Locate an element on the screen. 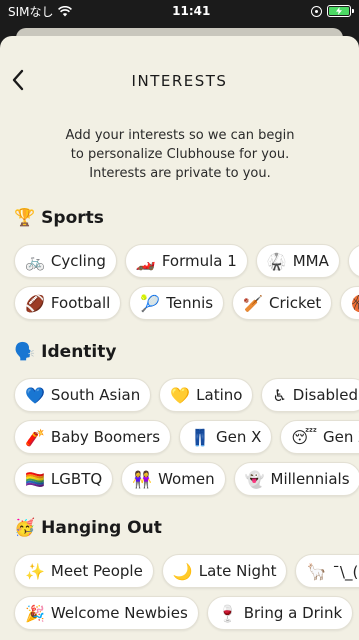 The width and height of the screenshot is (359, 640). chip-label: Millennials is located at coordinates (310, 479).